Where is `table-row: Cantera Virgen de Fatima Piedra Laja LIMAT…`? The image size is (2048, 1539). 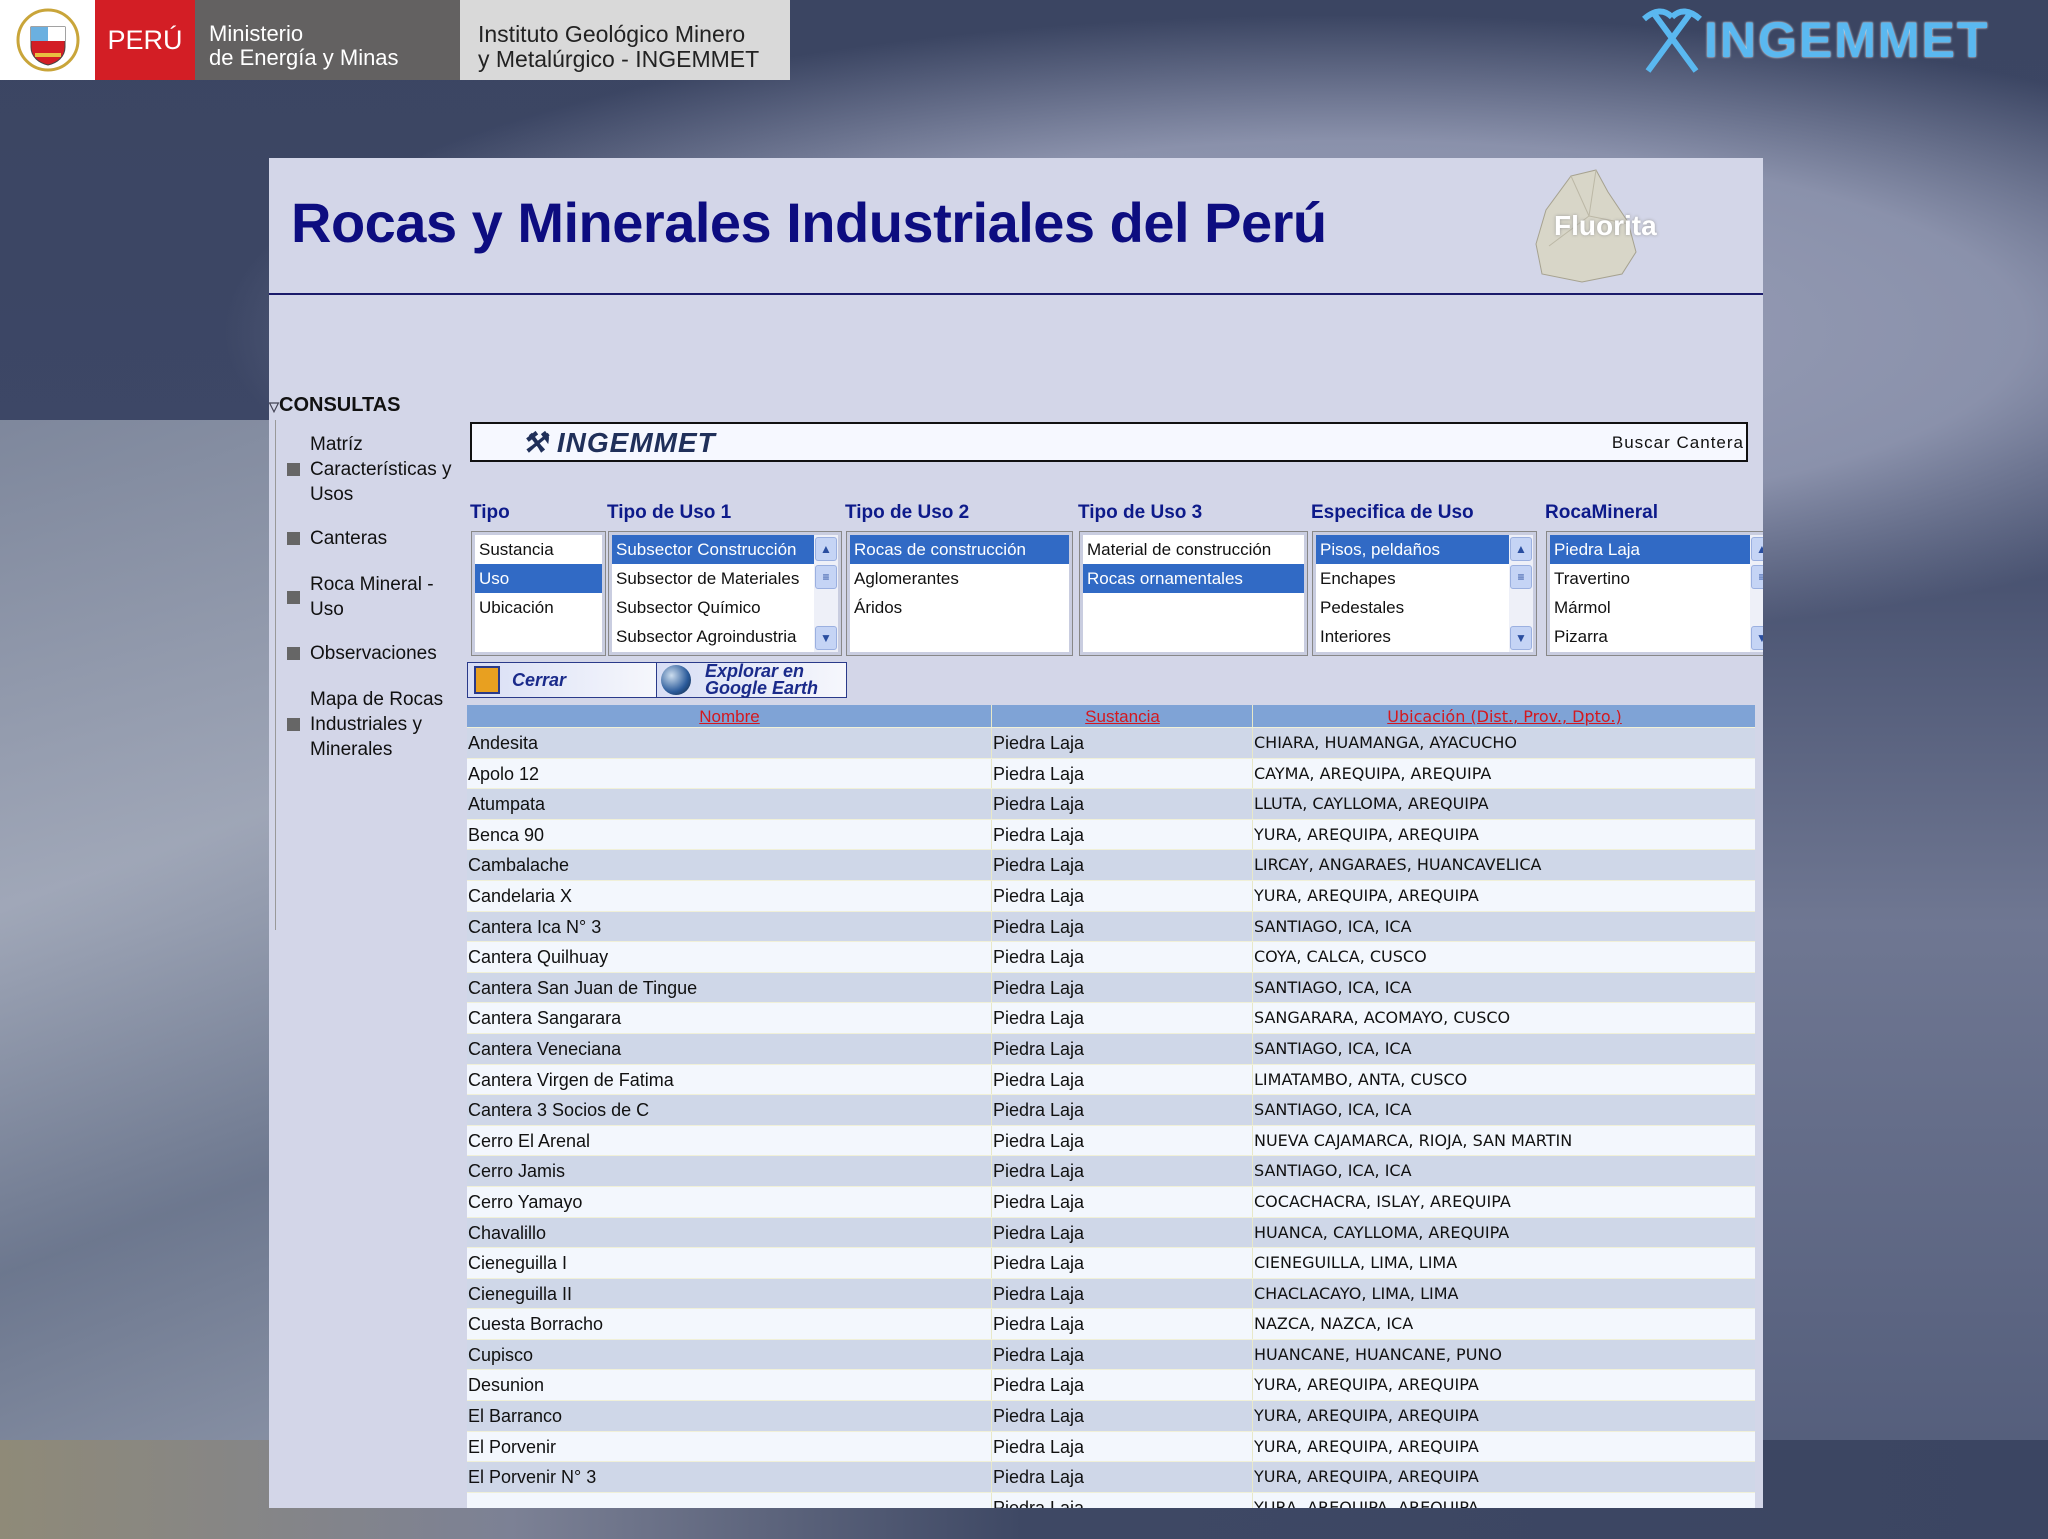 table-row: Cantera Virgen de Fatima Piedra Laja LIMAT… is located at coordinates (1111, 1080).